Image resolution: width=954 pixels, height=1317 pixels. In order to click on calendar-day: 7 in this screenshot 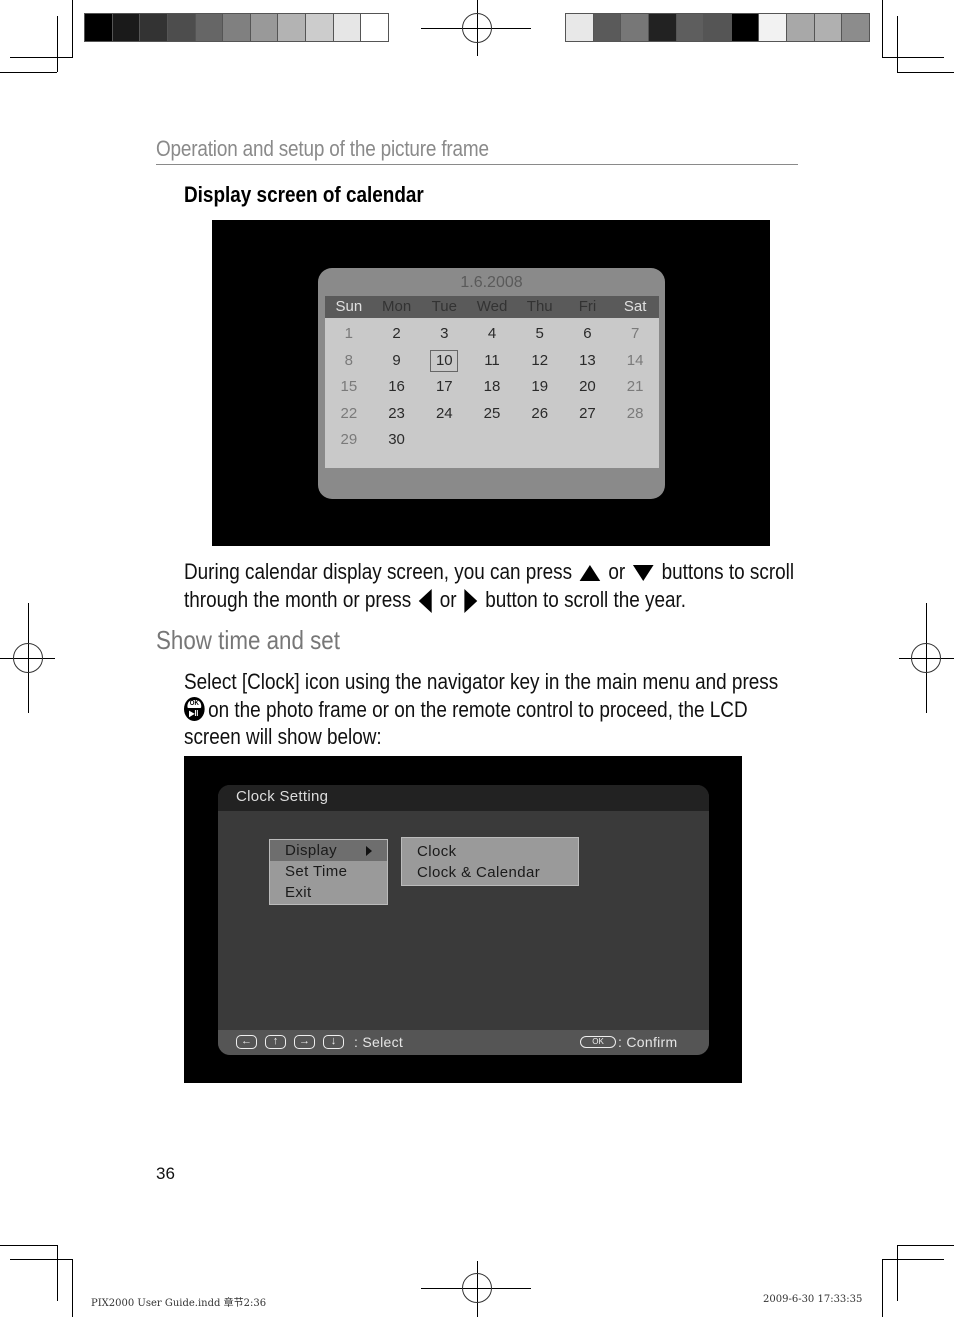, I will do `click(635, 334)`.